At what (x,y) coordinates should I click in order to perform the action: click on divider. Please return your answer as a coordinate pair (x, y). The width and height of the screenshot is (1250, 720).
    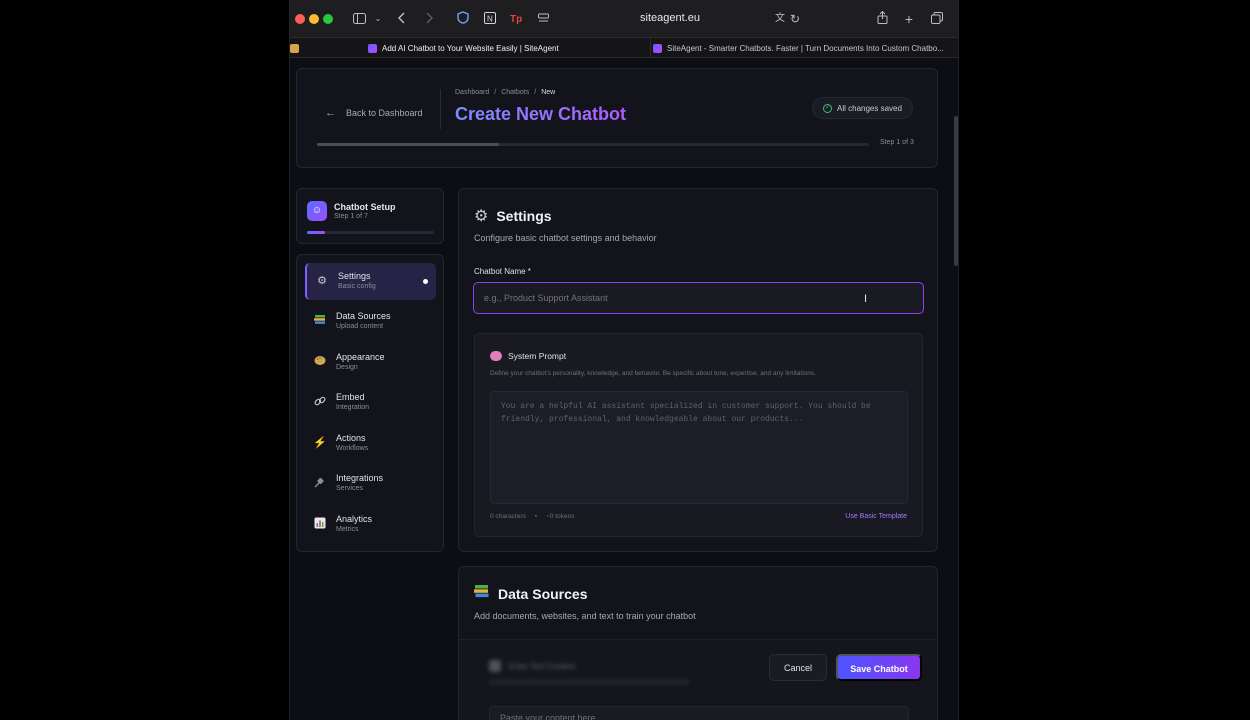
    Looking at the image, I should click on (440, 109).